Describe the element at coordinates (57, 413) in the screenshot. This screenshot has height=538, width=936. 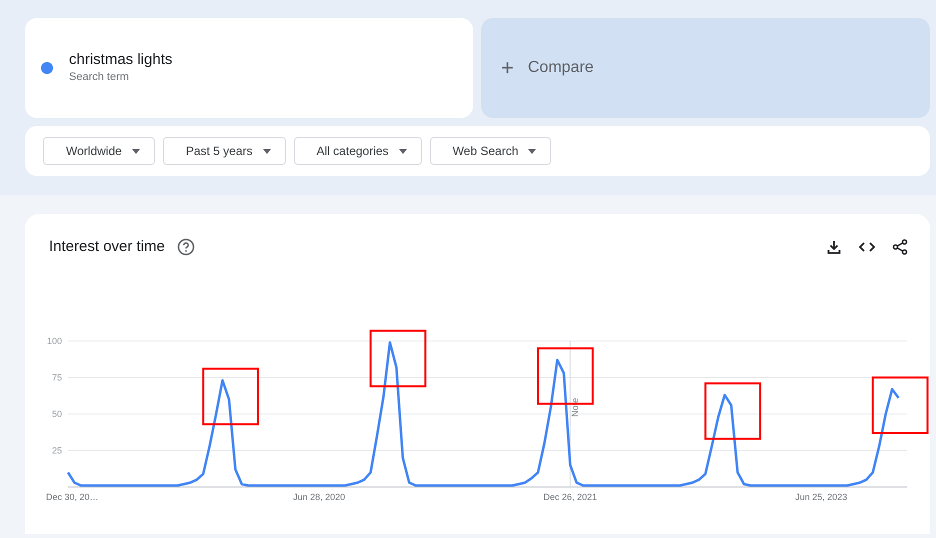
I see `y-axis-label: 50` at that location.